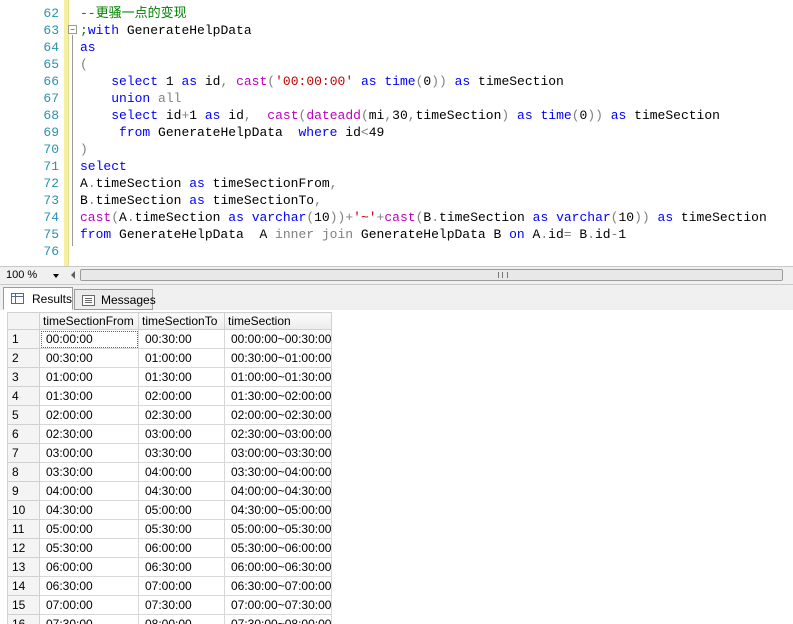  Describe the element at coordinates (23, 619) in the screenshot. I see `row-number: 16` at that location.